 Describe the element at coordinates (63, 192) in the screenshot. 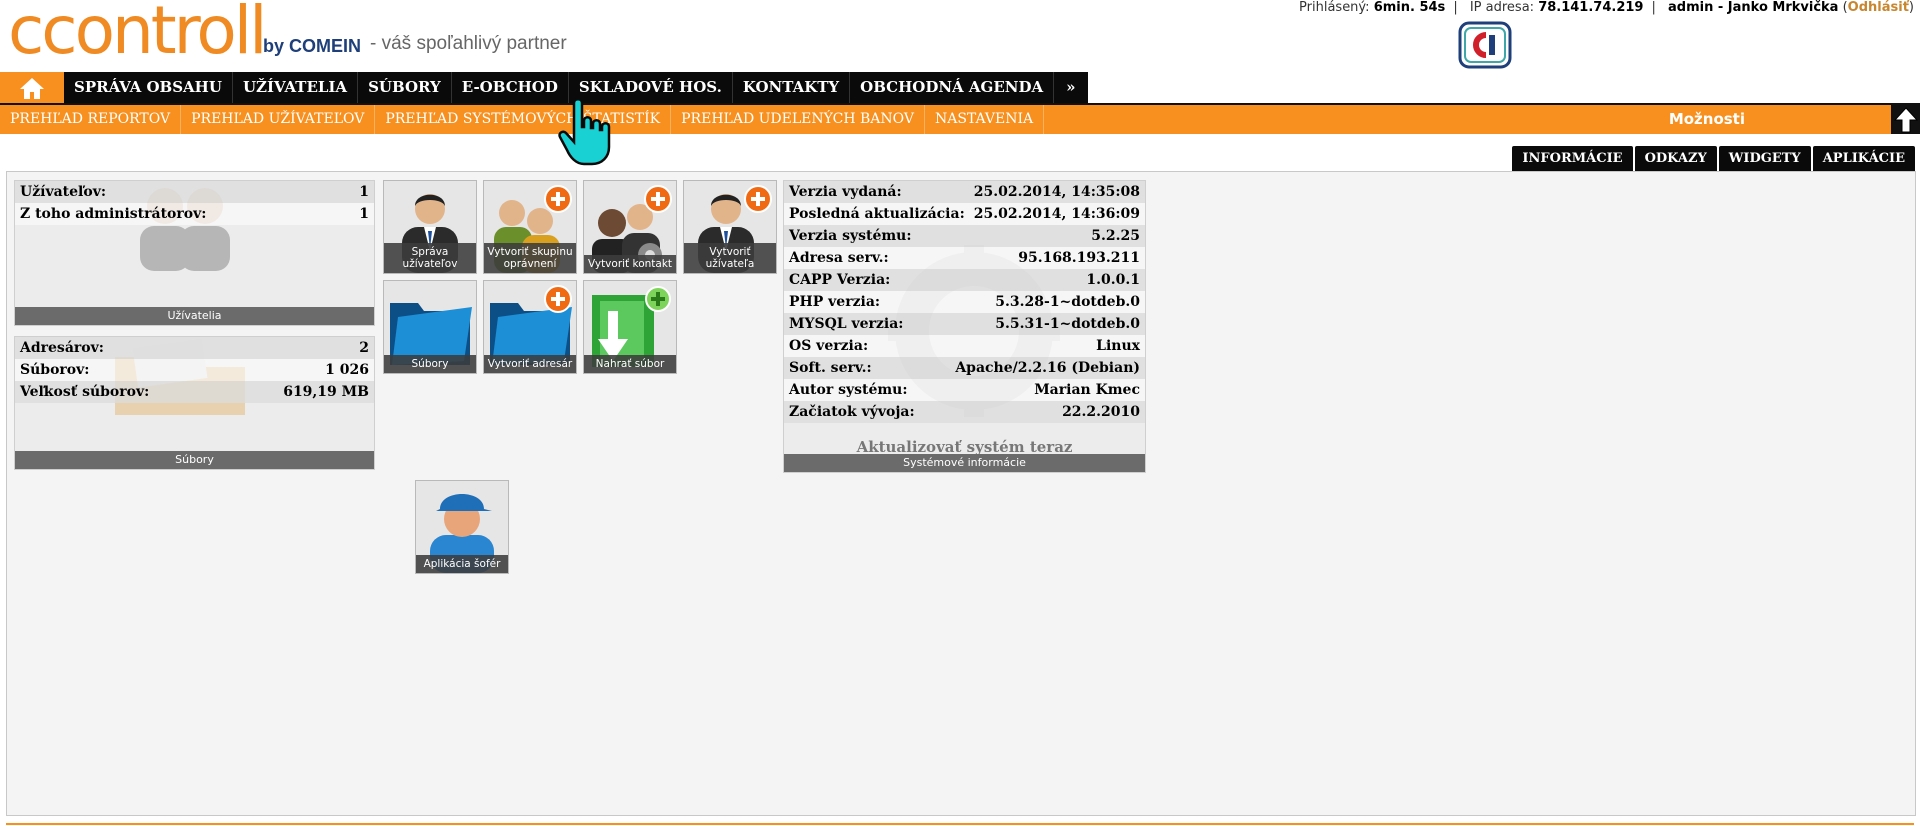

I see `stat-label: Užívateľov:` at that location.